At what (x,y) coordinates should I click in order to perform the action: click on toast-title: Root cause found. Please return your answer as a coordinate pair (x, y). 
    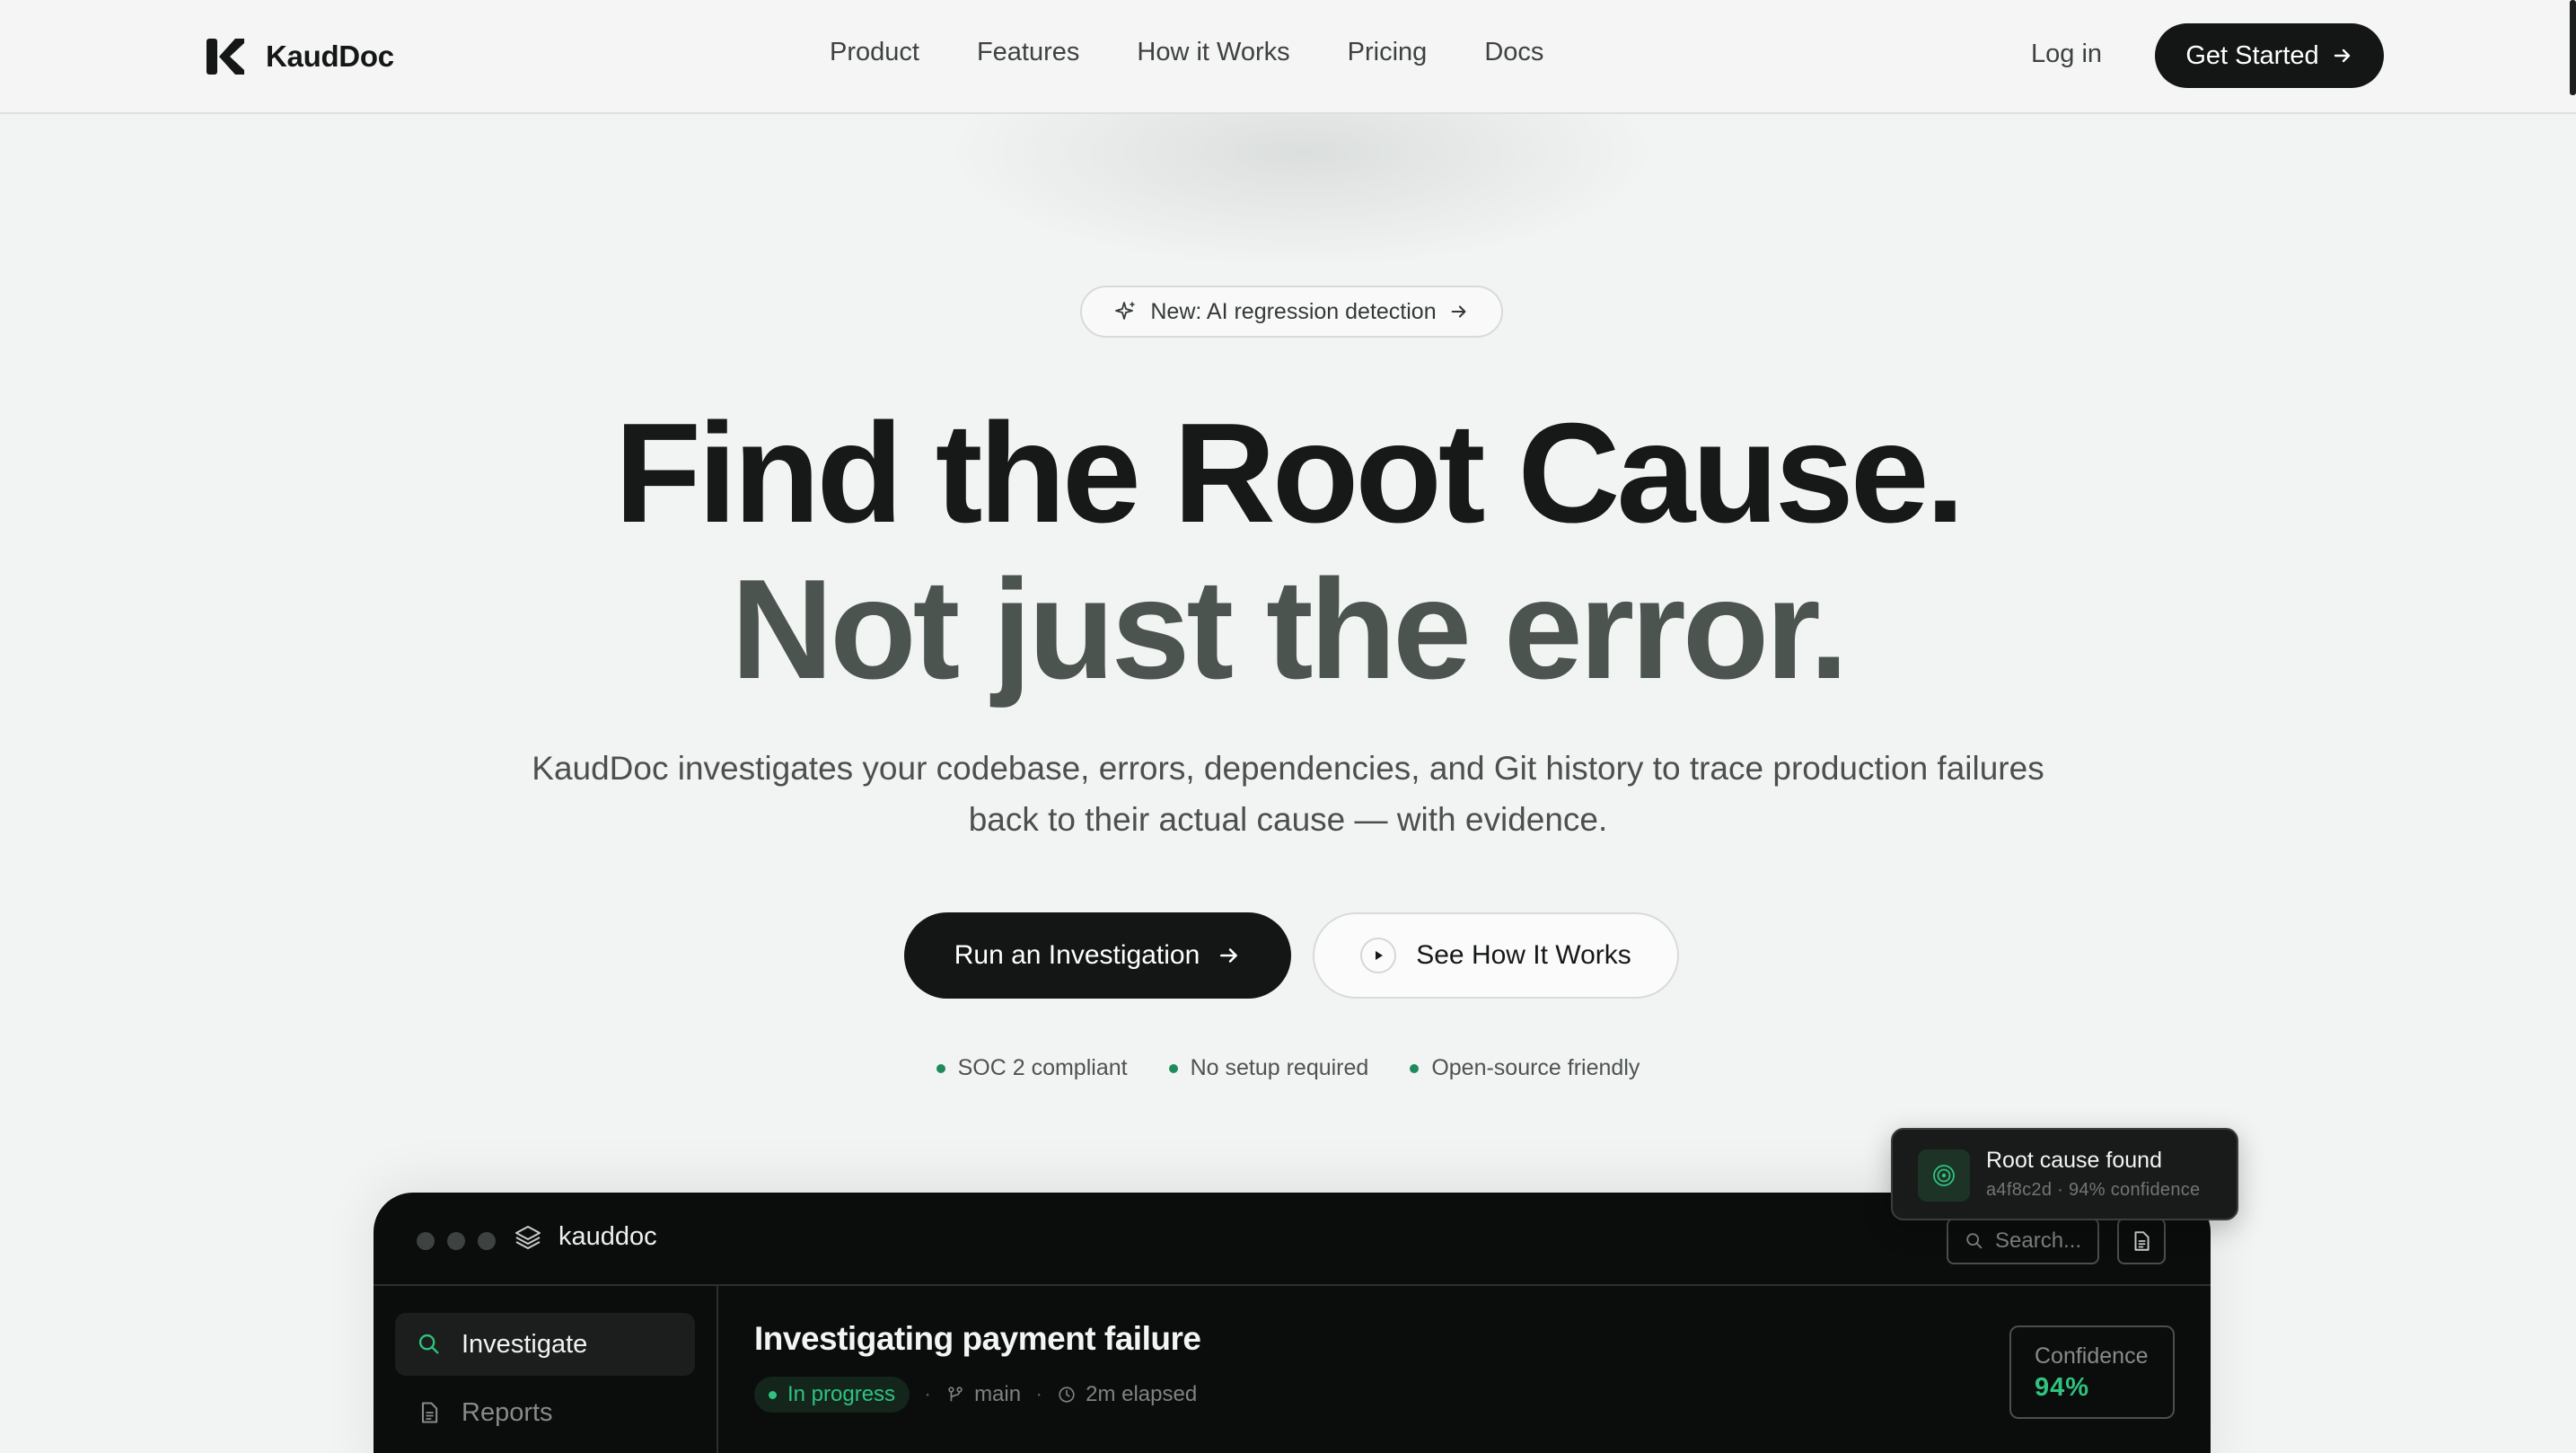
    Looking at the image, I should click on (2074, 1161).